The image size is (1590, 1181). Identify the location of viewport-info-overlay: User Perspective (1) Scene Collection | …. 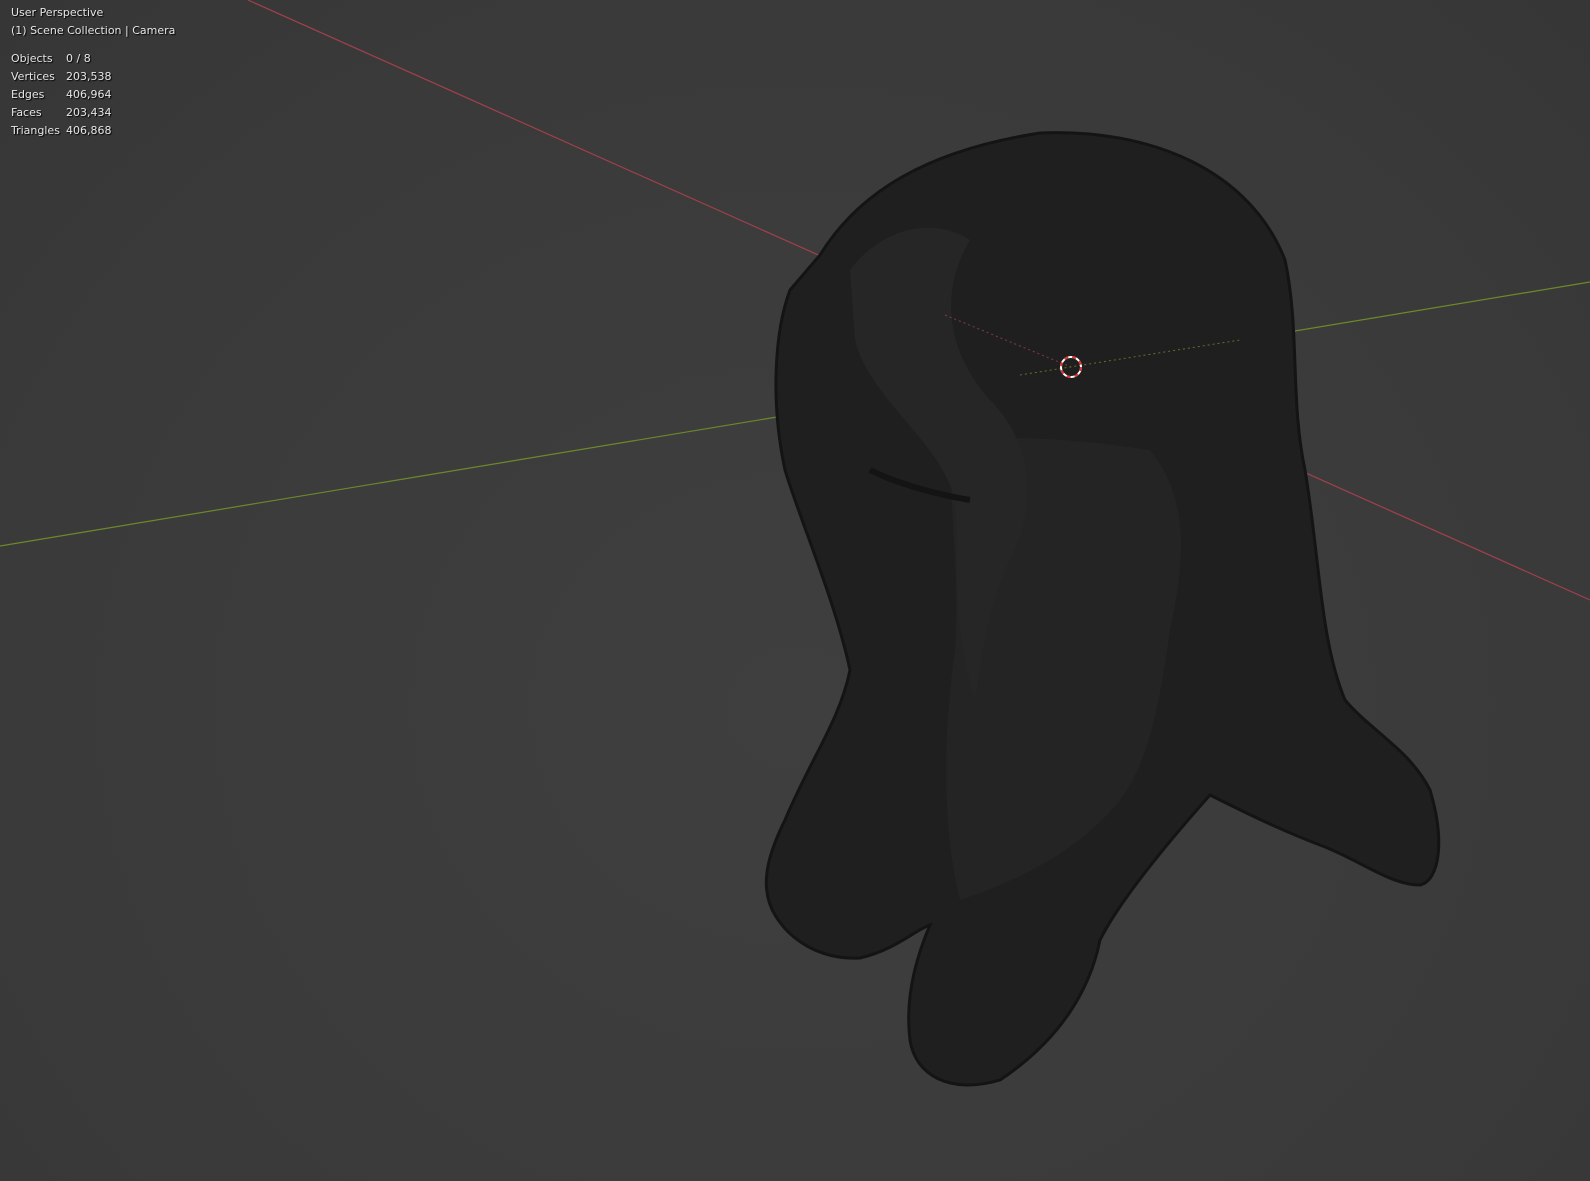
(93, 72).